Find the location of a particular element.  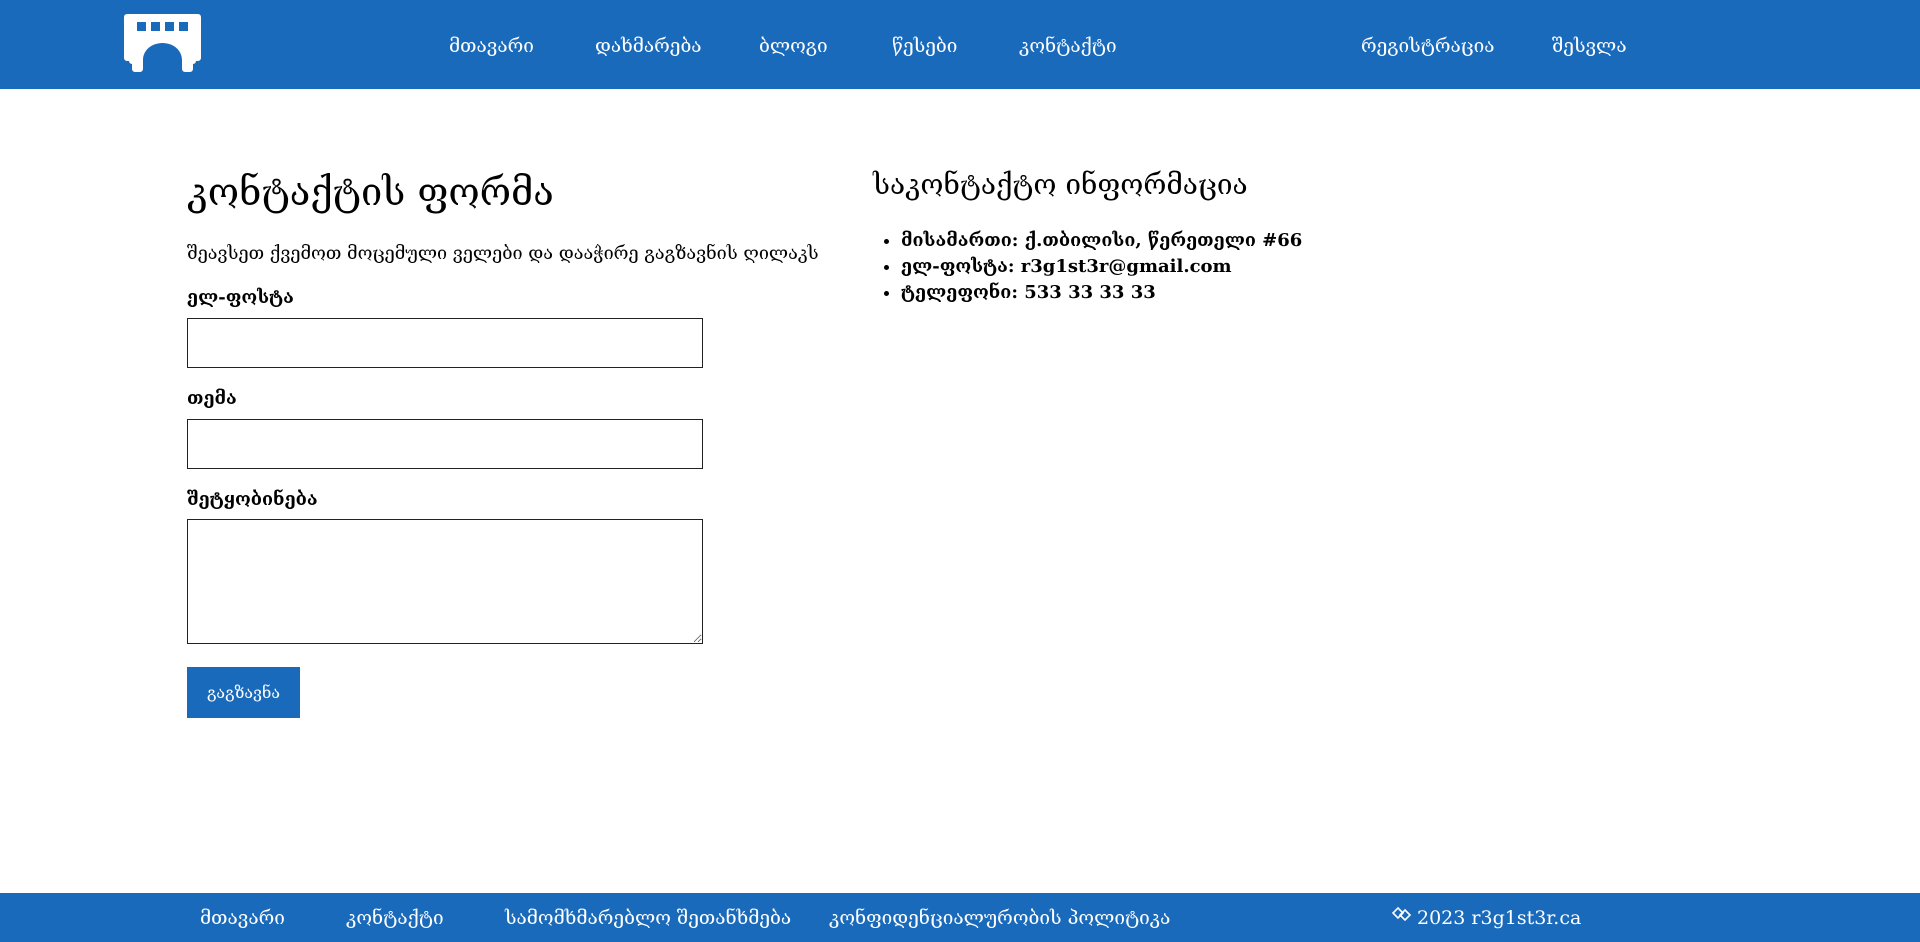

message-label: შეტყობინება is located at coordinates (252, 499).